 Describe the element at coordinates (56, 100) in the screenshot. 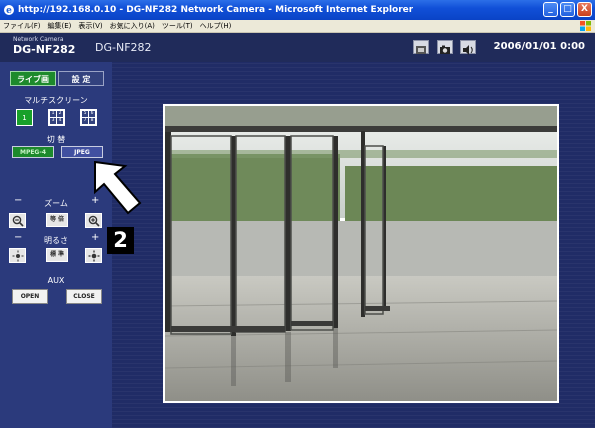

I see `multiscreen-label: マルチスクリーン` at that location.